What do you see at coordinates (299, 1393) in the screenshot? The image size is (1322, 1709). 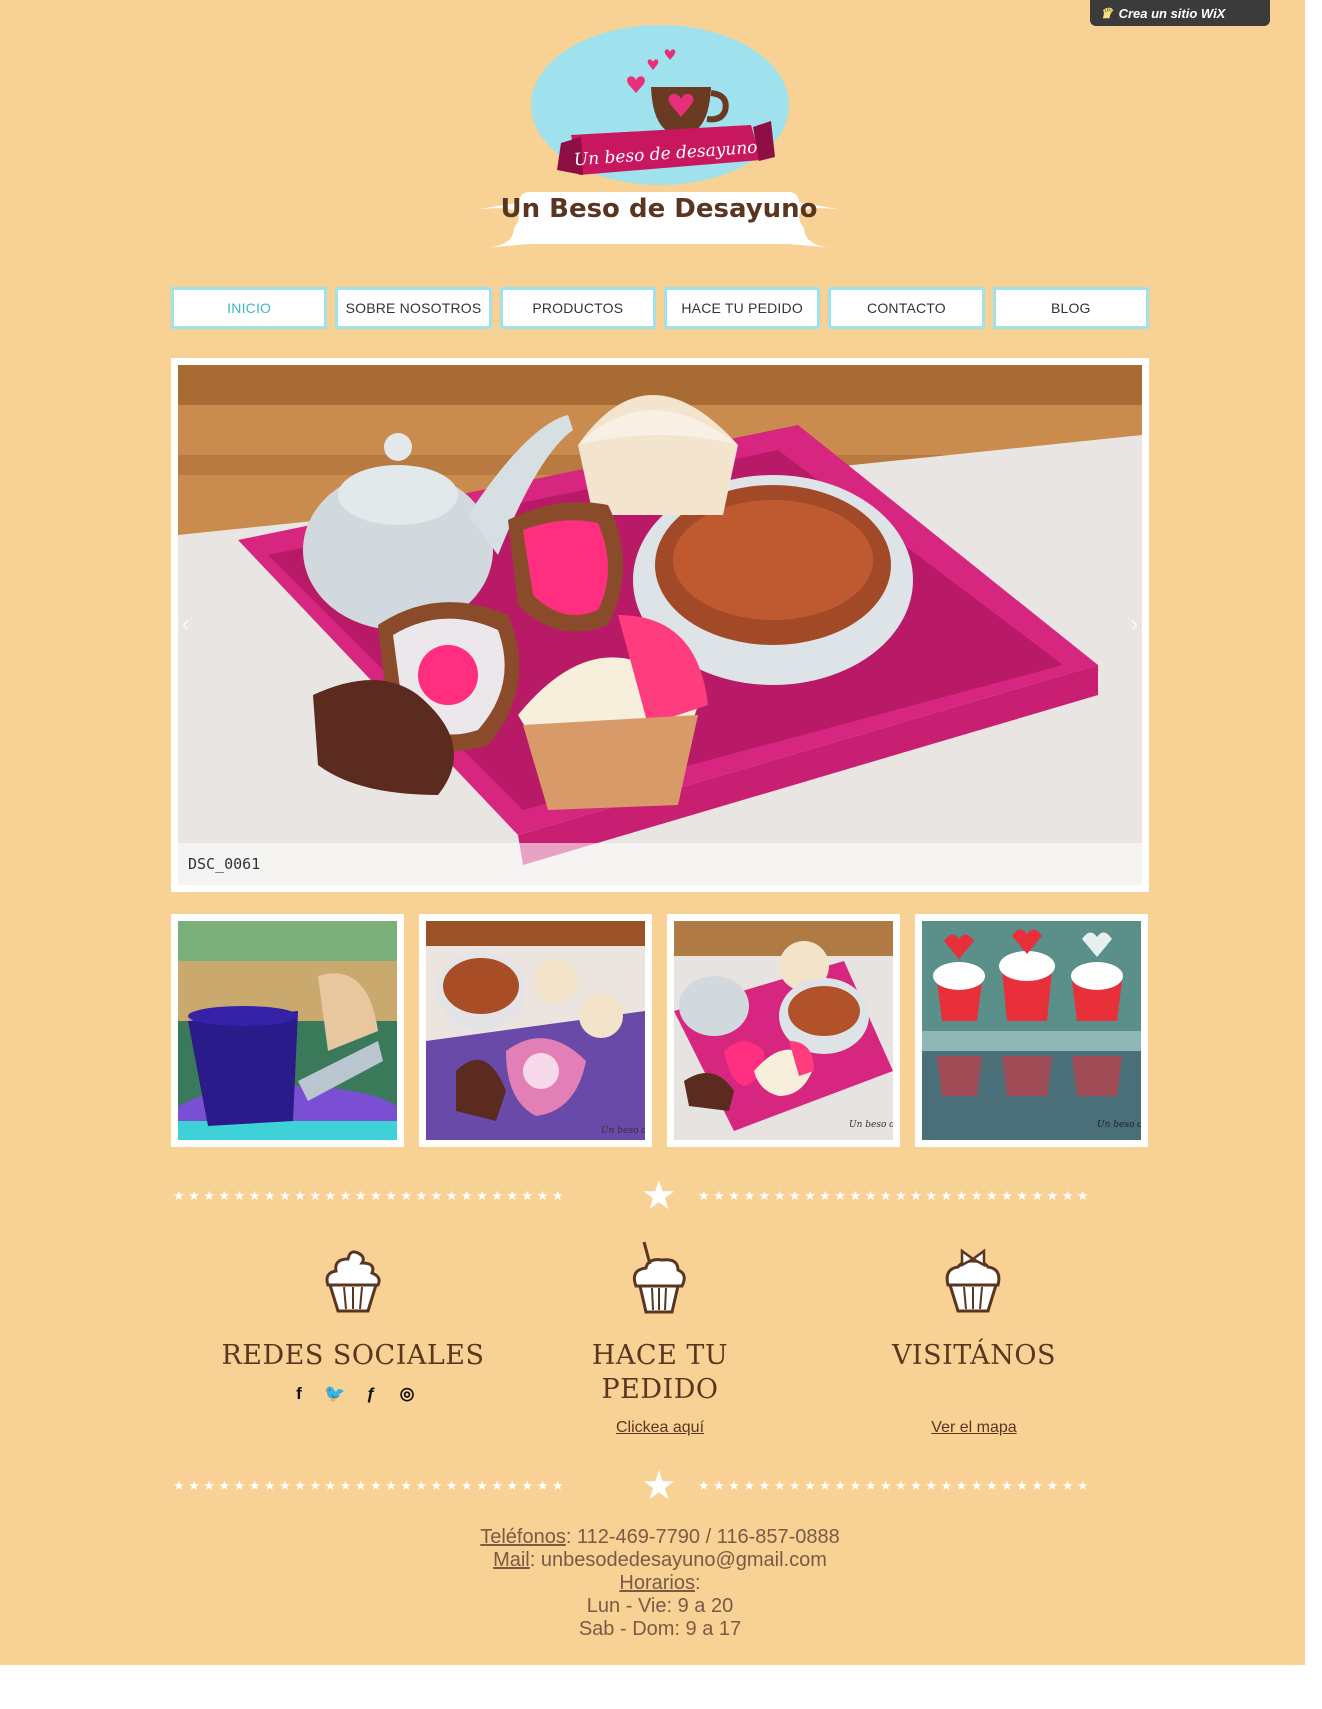 I see `facebook-icon: f` at bounding box center [299, 1393].